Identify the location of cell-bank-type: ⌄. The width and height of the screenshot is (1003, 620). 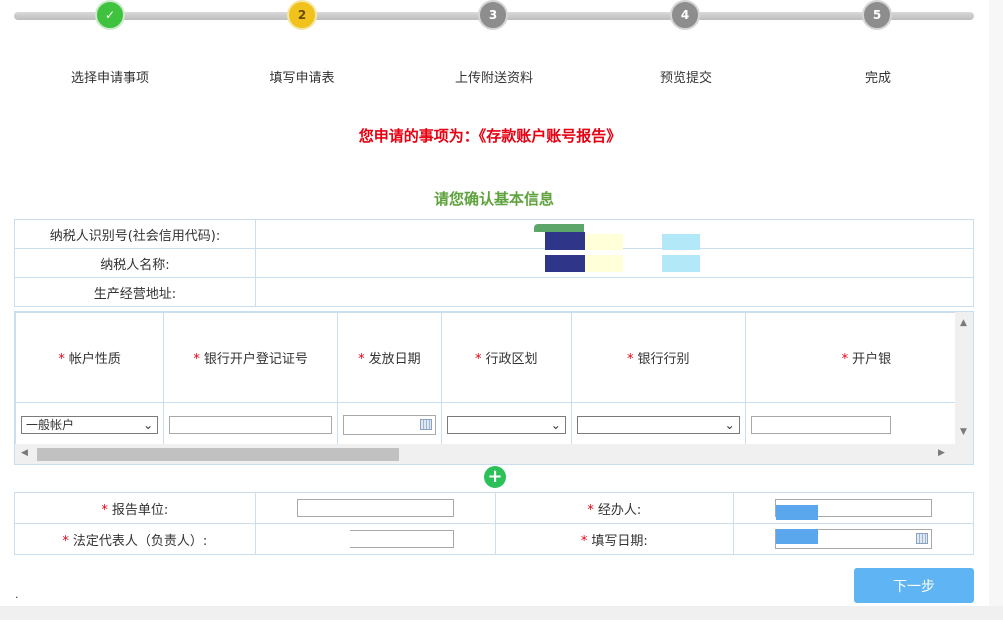
(658, 423).